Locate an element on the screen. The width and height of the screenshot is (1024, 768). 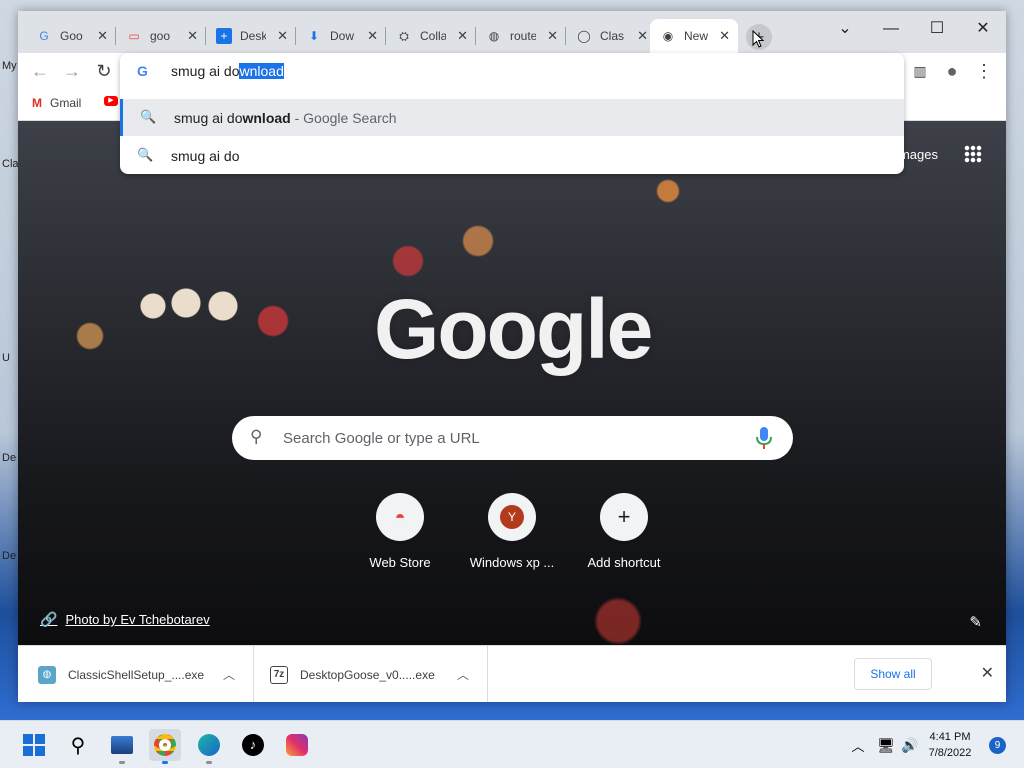
search-placeholder: Search Google or type a URL is located at coordinates (381, 438).